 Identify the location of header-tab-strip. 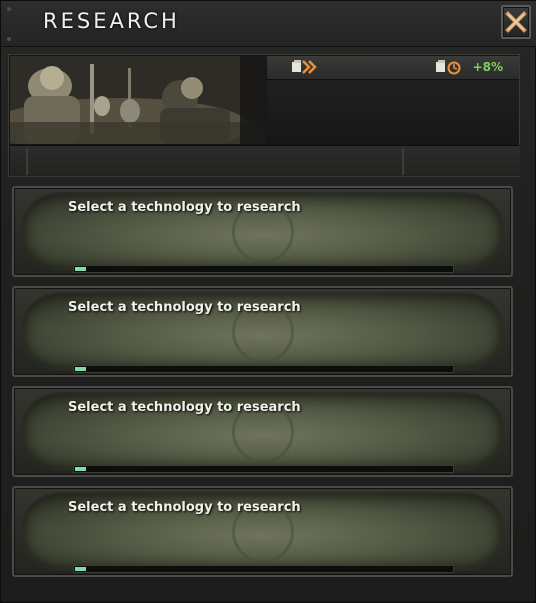
(265, 160).